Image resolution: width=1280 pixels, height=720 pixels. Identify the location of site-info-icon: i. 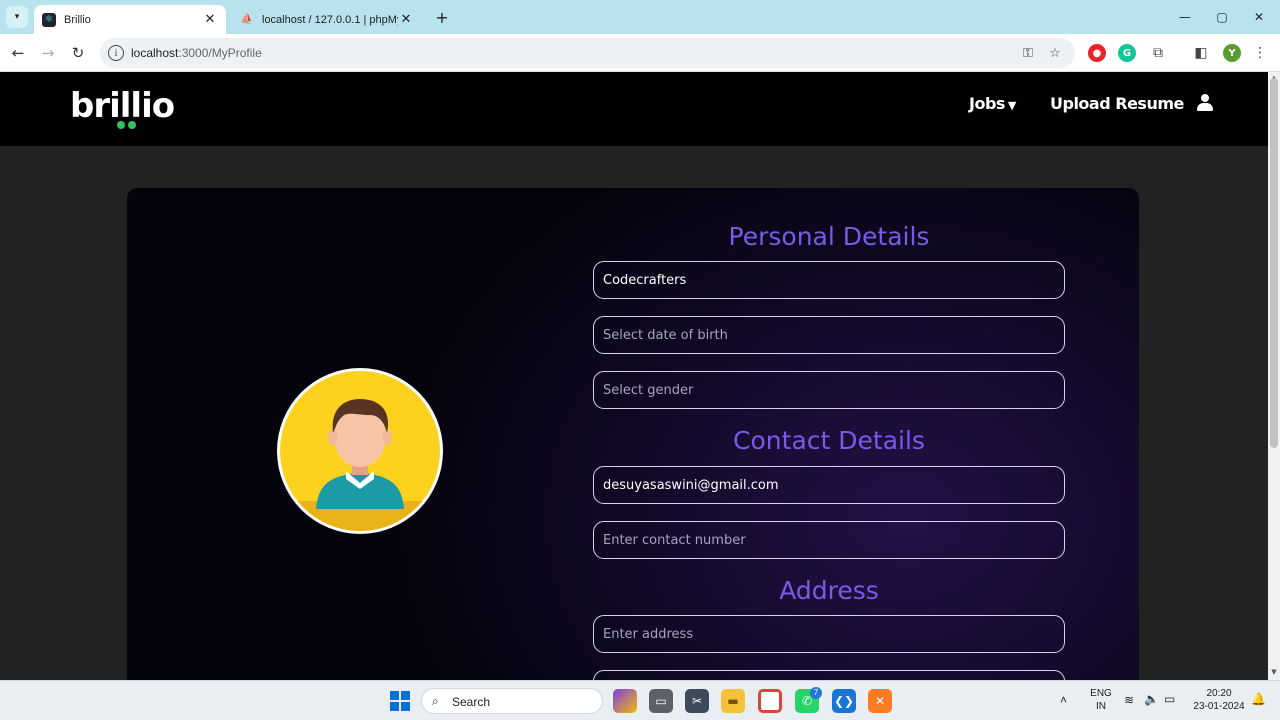
(116, 53).